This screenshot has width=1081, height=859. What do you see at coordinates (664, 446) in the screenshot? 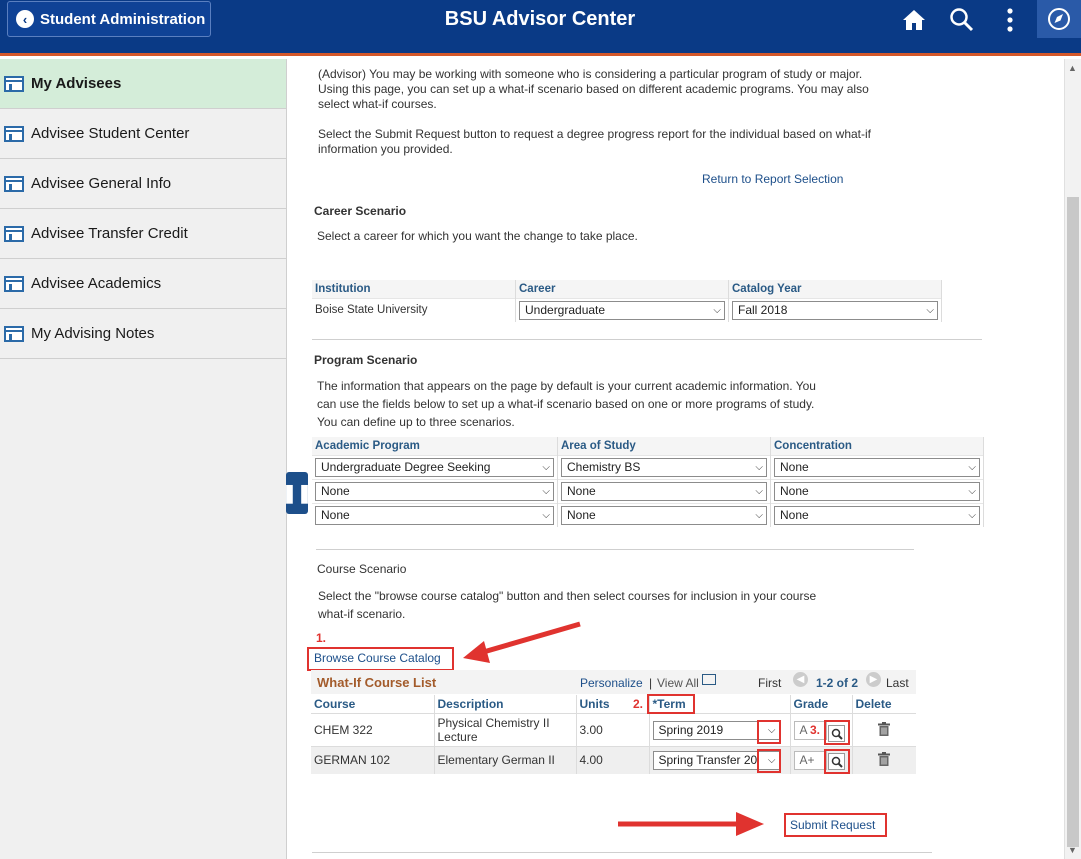
I see `col-header: Area of Study` at bounding box center [664, 446].